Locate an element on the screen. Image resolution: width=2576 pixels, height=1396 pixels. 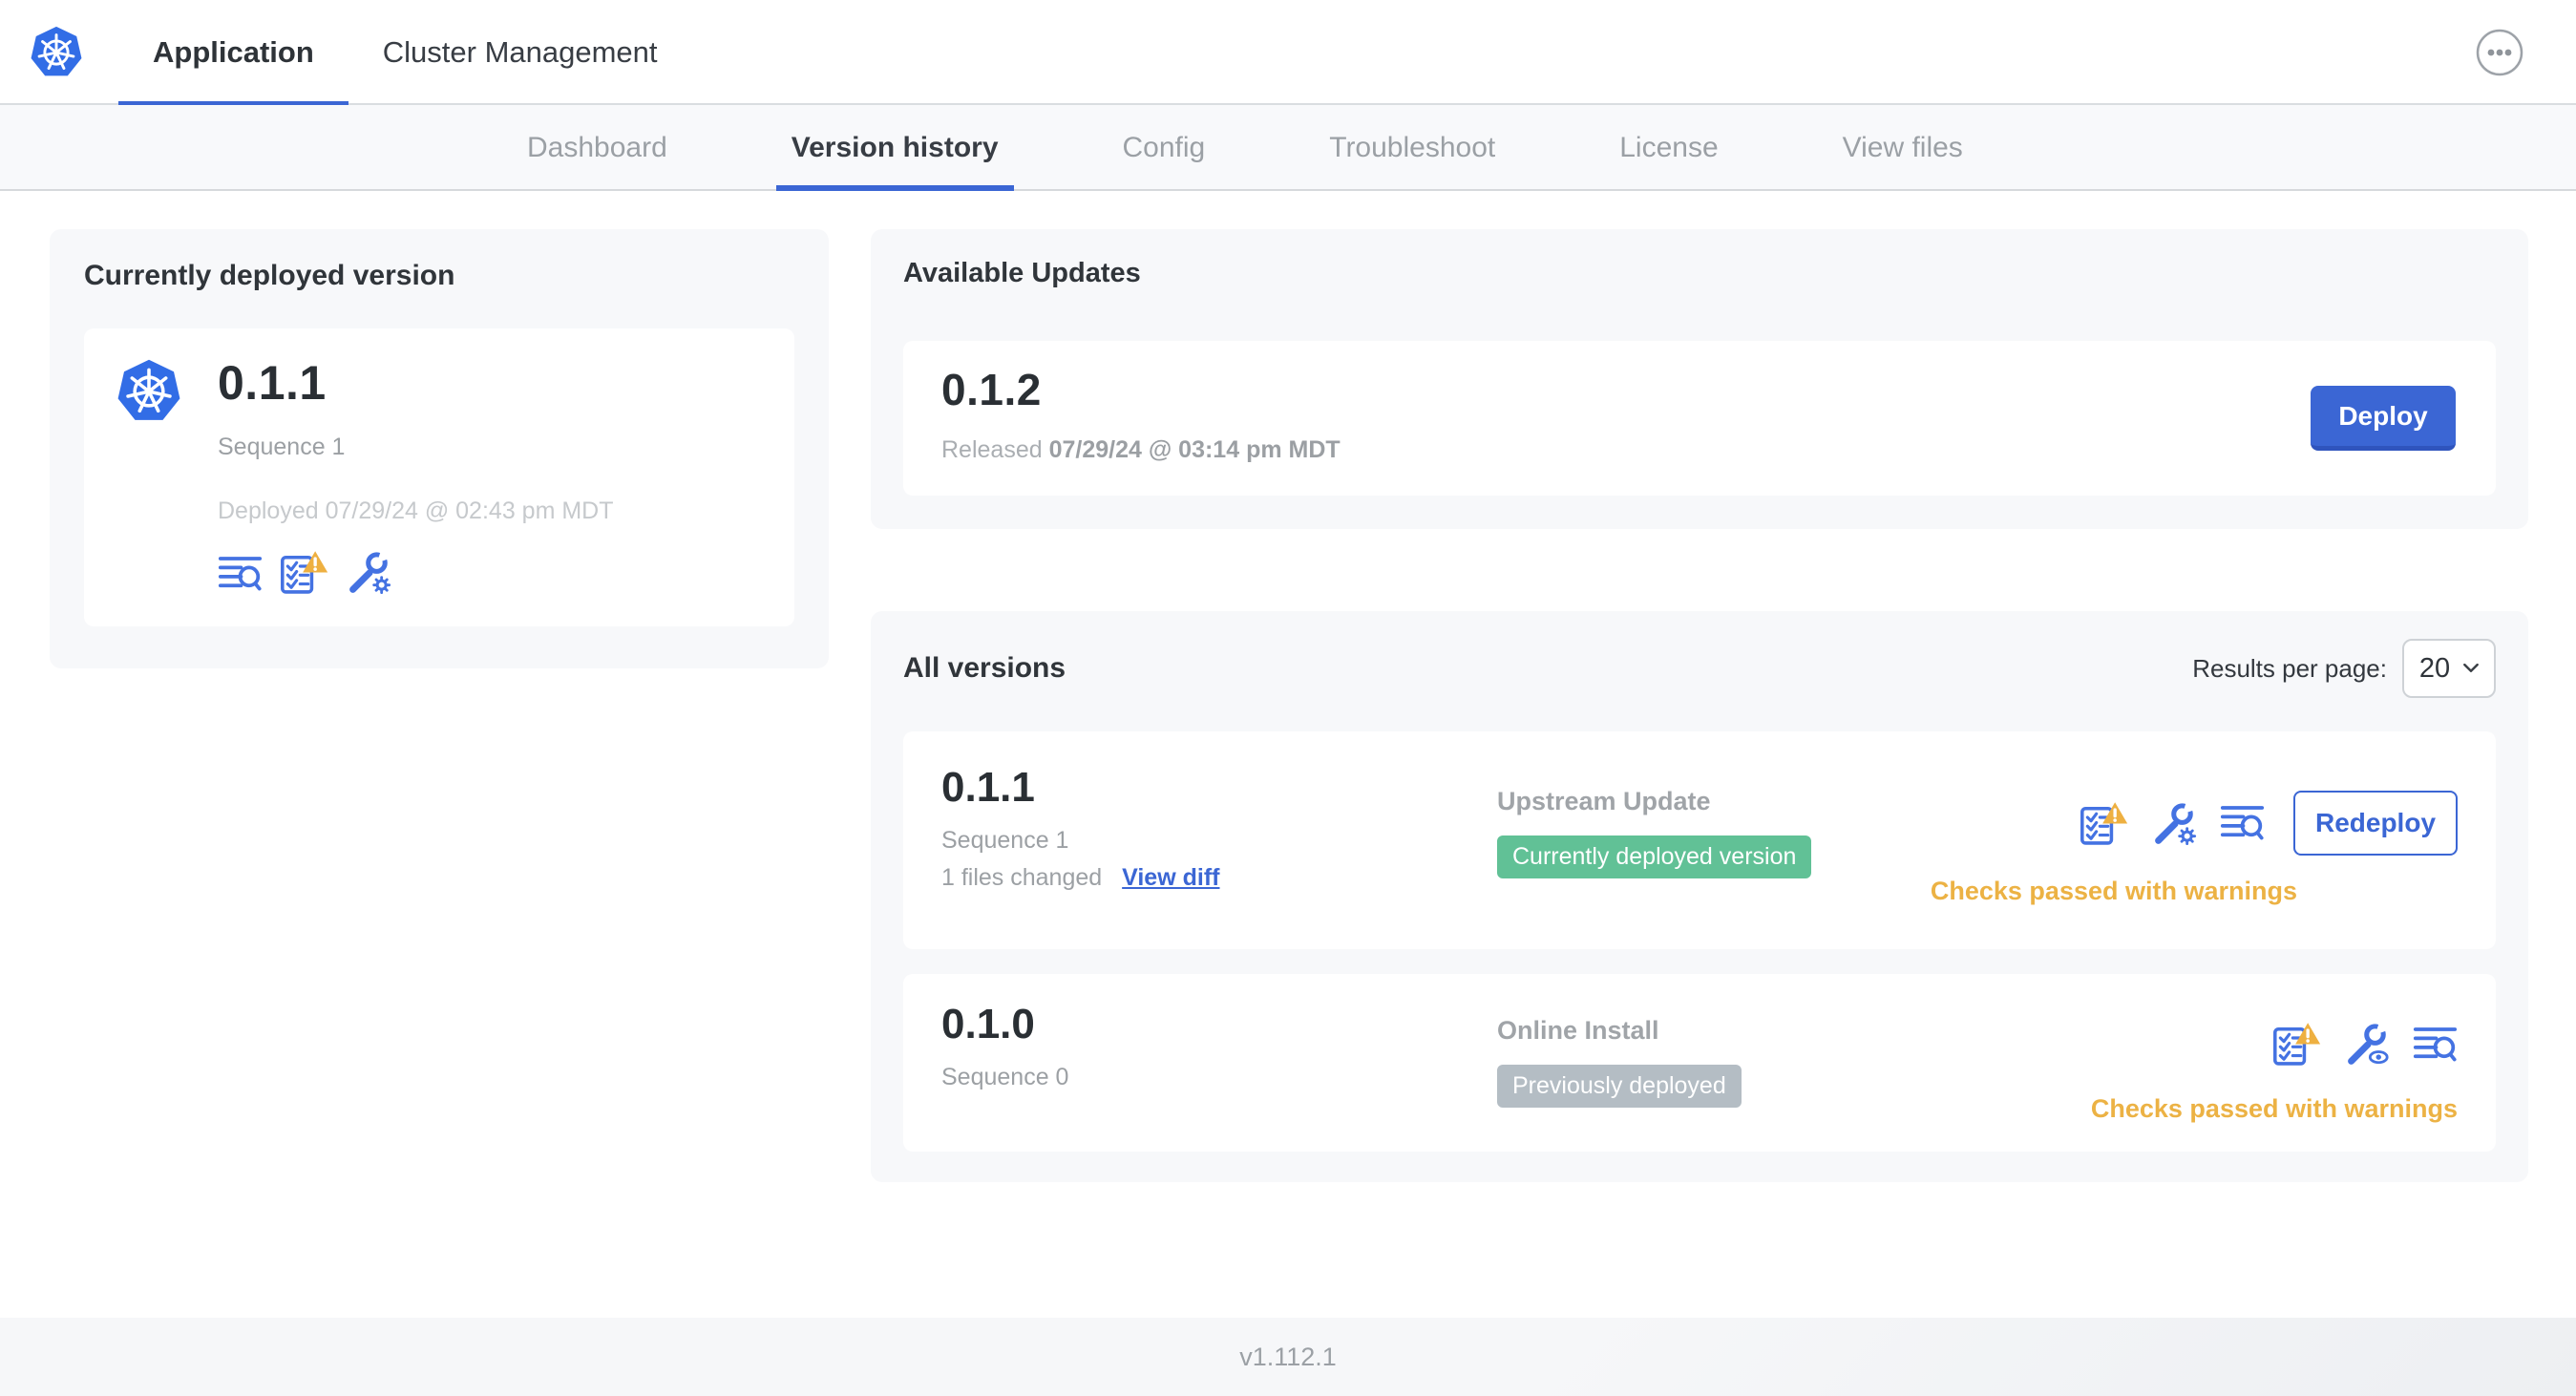
header-tabs: Application Cluster Management is located at coordinates (405, 53).